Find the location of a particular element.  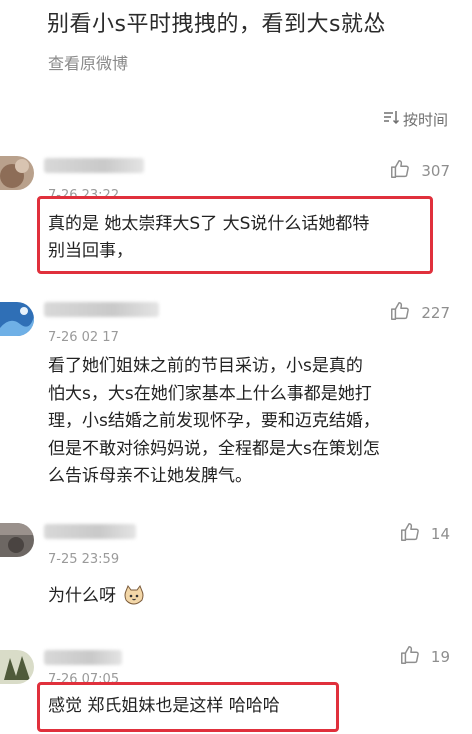

like-button: 14 is located at coordinates (424, 534).